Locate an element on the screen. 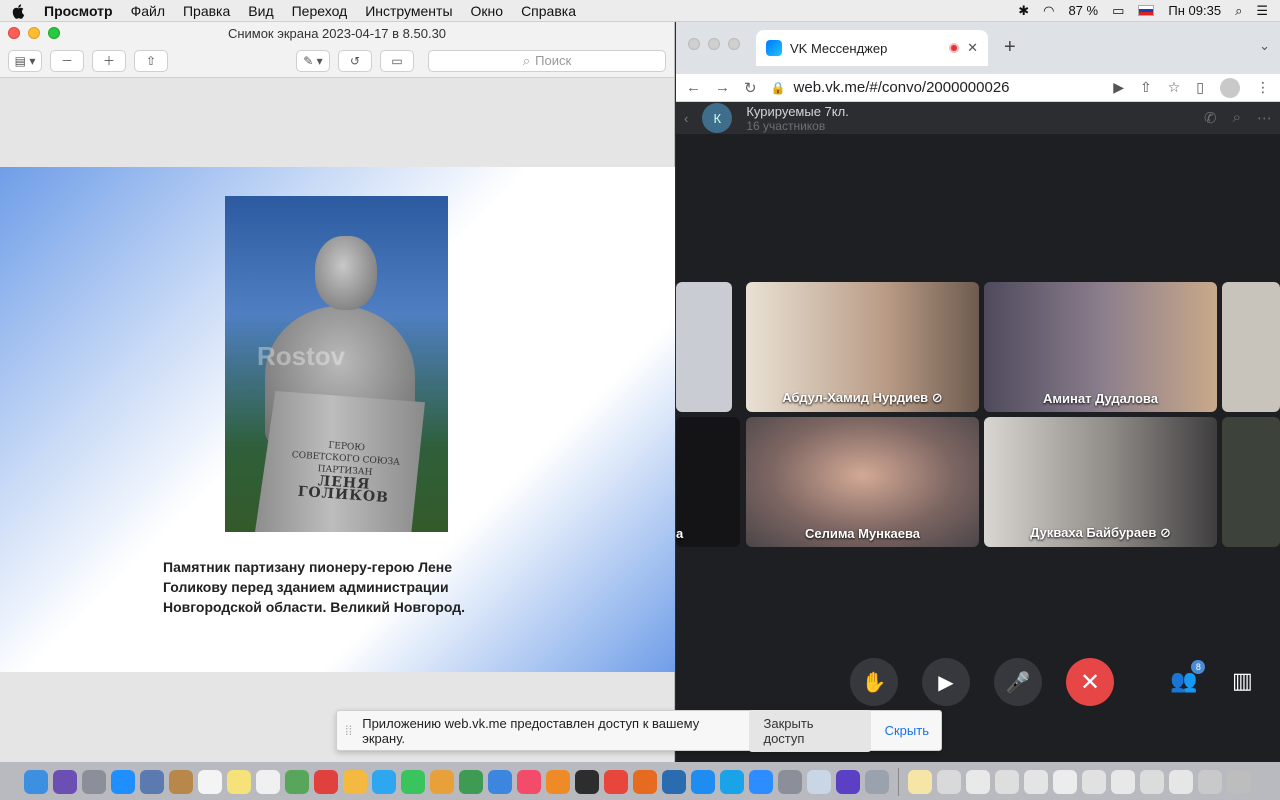  firefox-icon is located at coordinates (645, 781).